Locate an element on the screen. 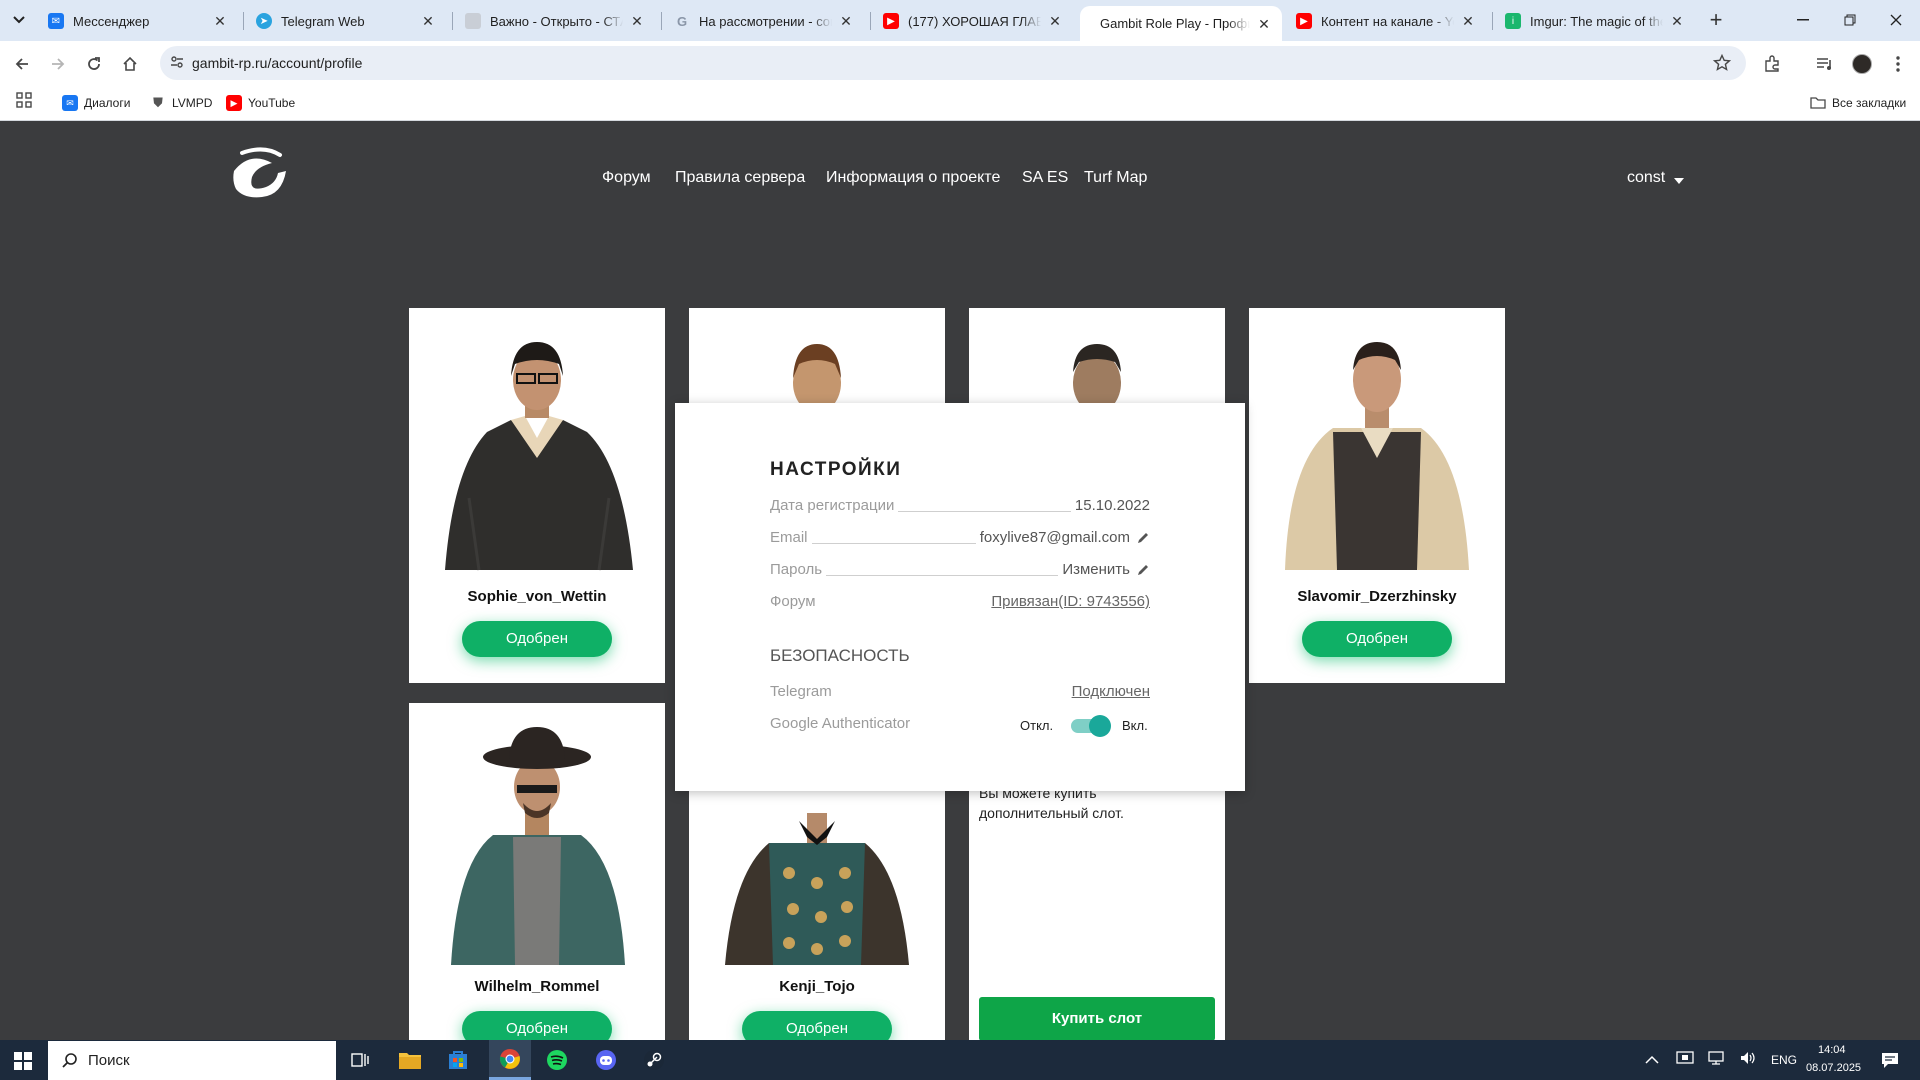  url-text: gambit-rp.ru/account/profile is located at coordinates (277, 63).